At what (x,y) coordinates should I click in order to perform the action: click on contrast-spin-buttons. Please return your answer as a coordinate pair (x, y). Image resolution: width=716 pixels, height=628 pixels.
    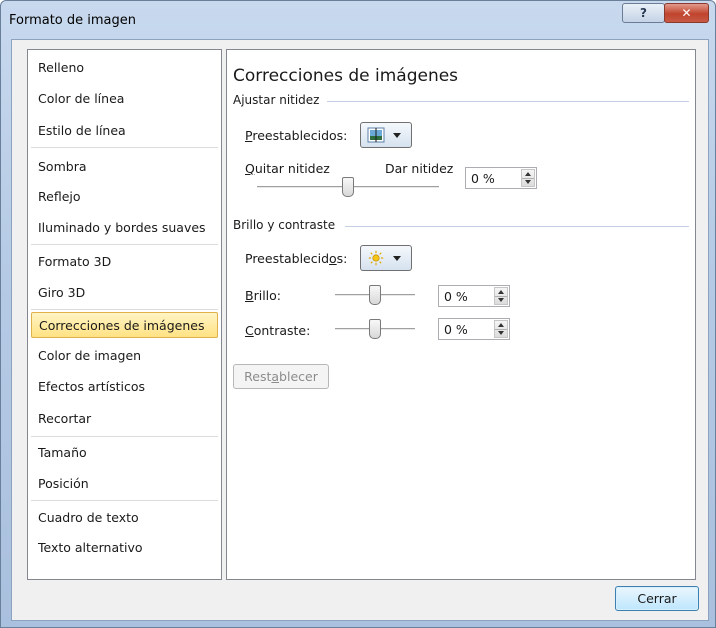
    Looking at the image, I should click on (501, 329).